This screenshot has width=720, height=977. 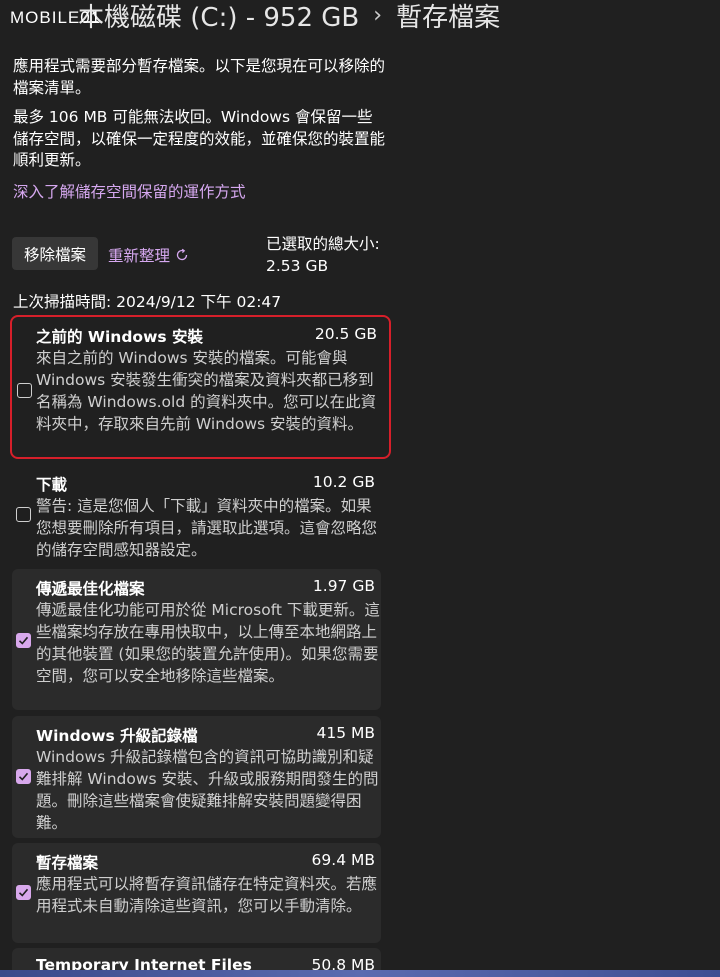 What do you see at coordinates (448, 18) in the screenshot?
I see `page-title: 暫存檔案` at bounding box center [448, 18].